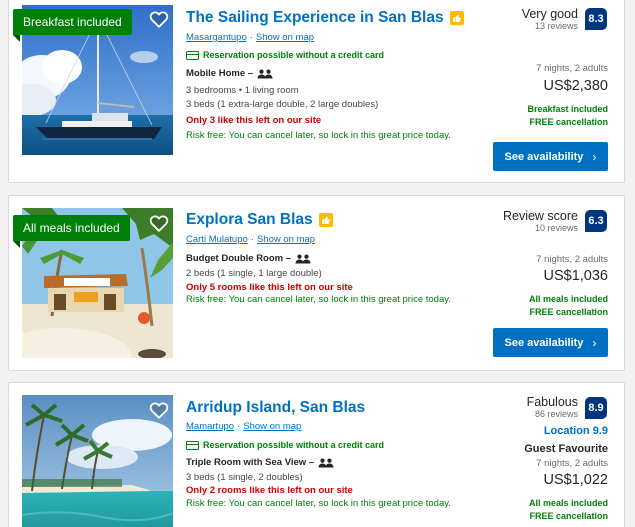  I want to click on bed-detail: 3 beds (1 single, 2 doubles), so click(244, 477).